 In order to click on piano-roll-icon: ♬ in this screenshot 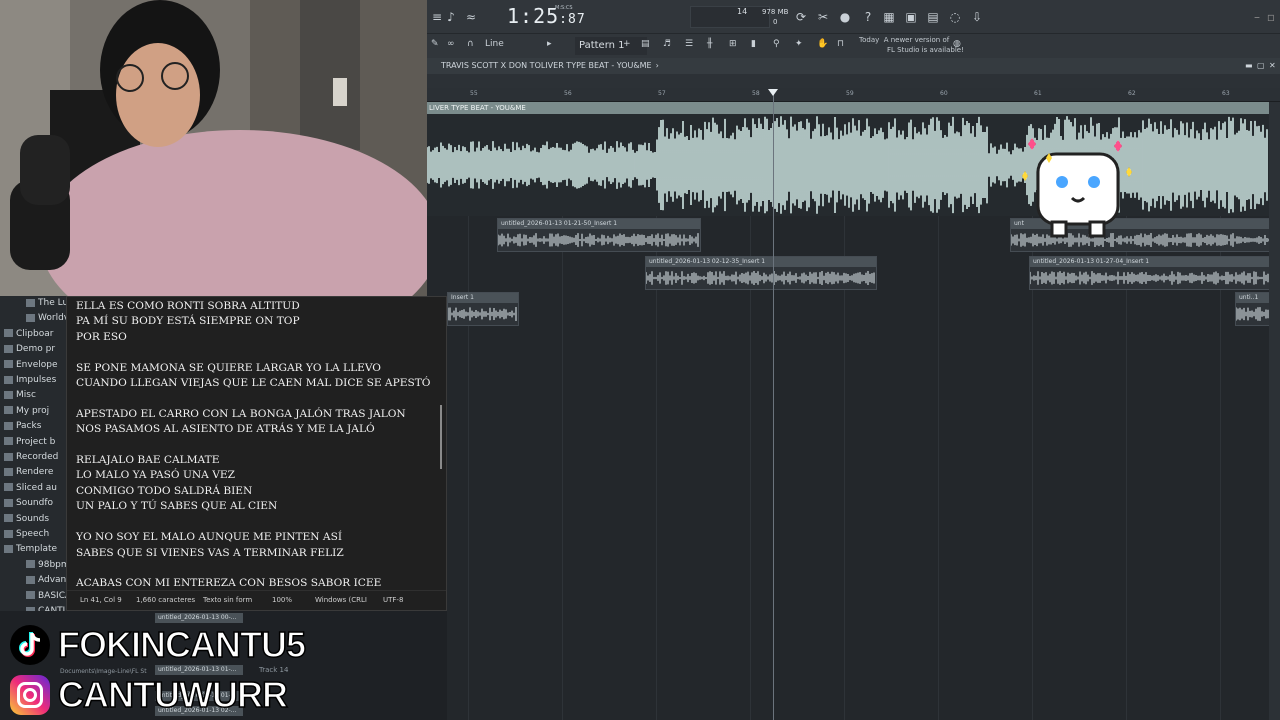, I will do `click(667, 44)`.